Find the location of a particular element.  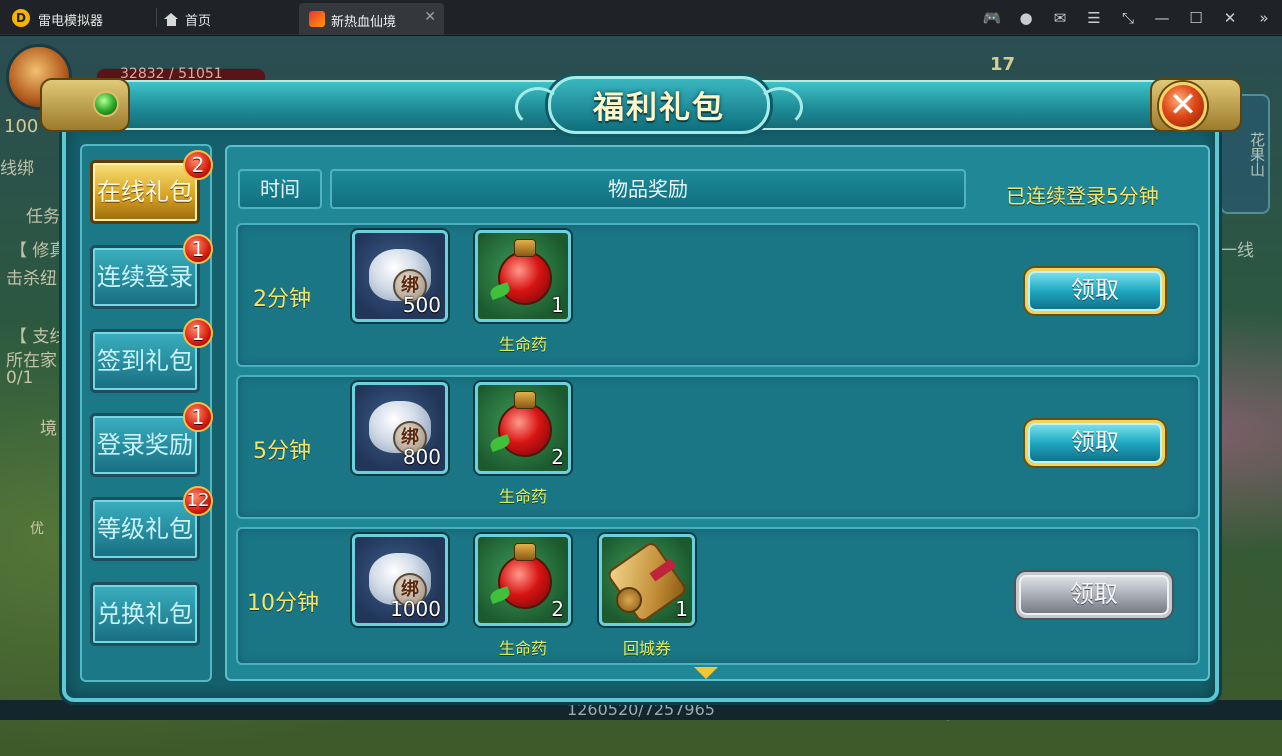

bound-silver-item: 绑 500 is located at coordinates (400, 276).